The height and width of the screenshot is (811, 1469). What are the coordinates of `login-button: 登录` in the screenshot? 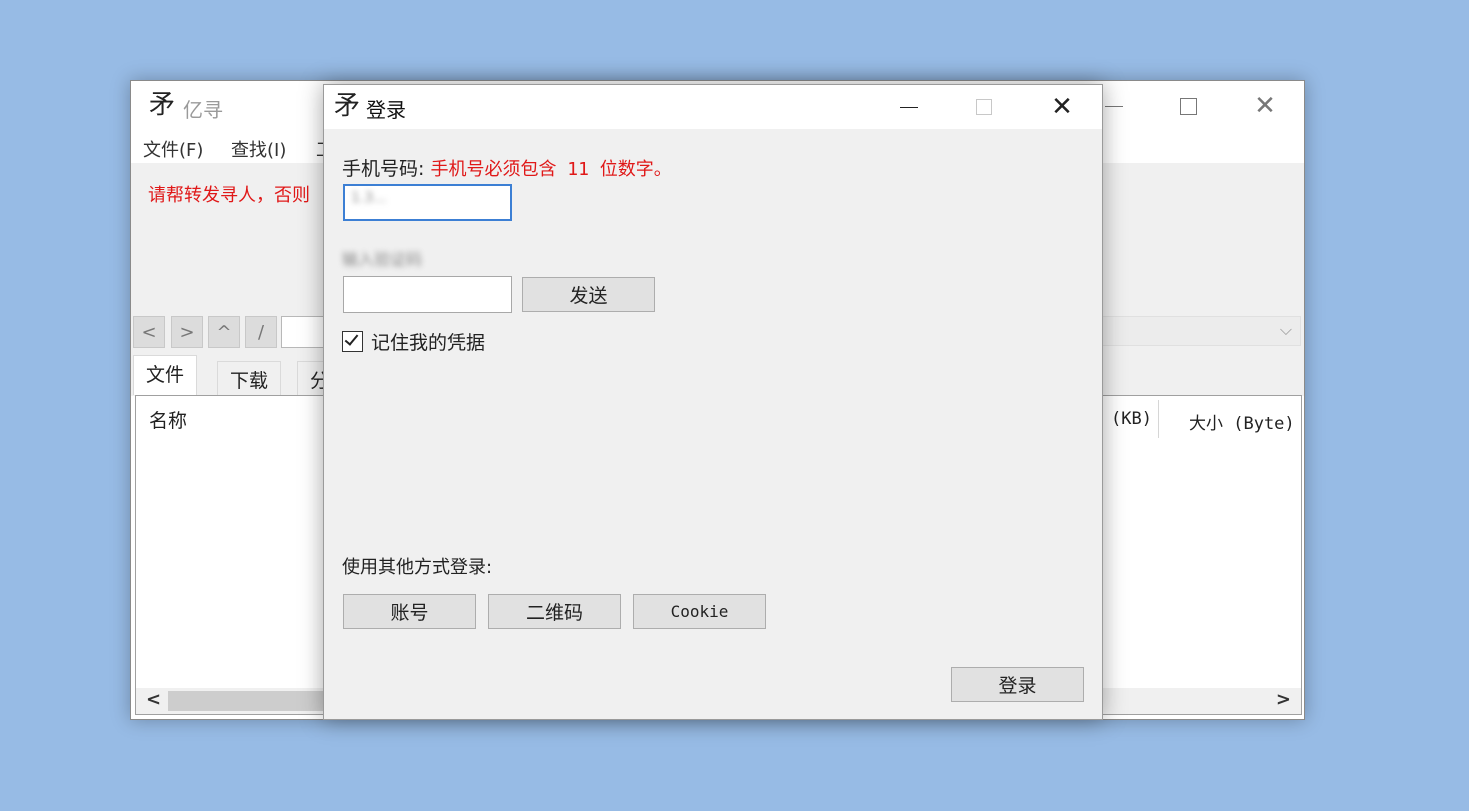 It's located at (1017, 684).